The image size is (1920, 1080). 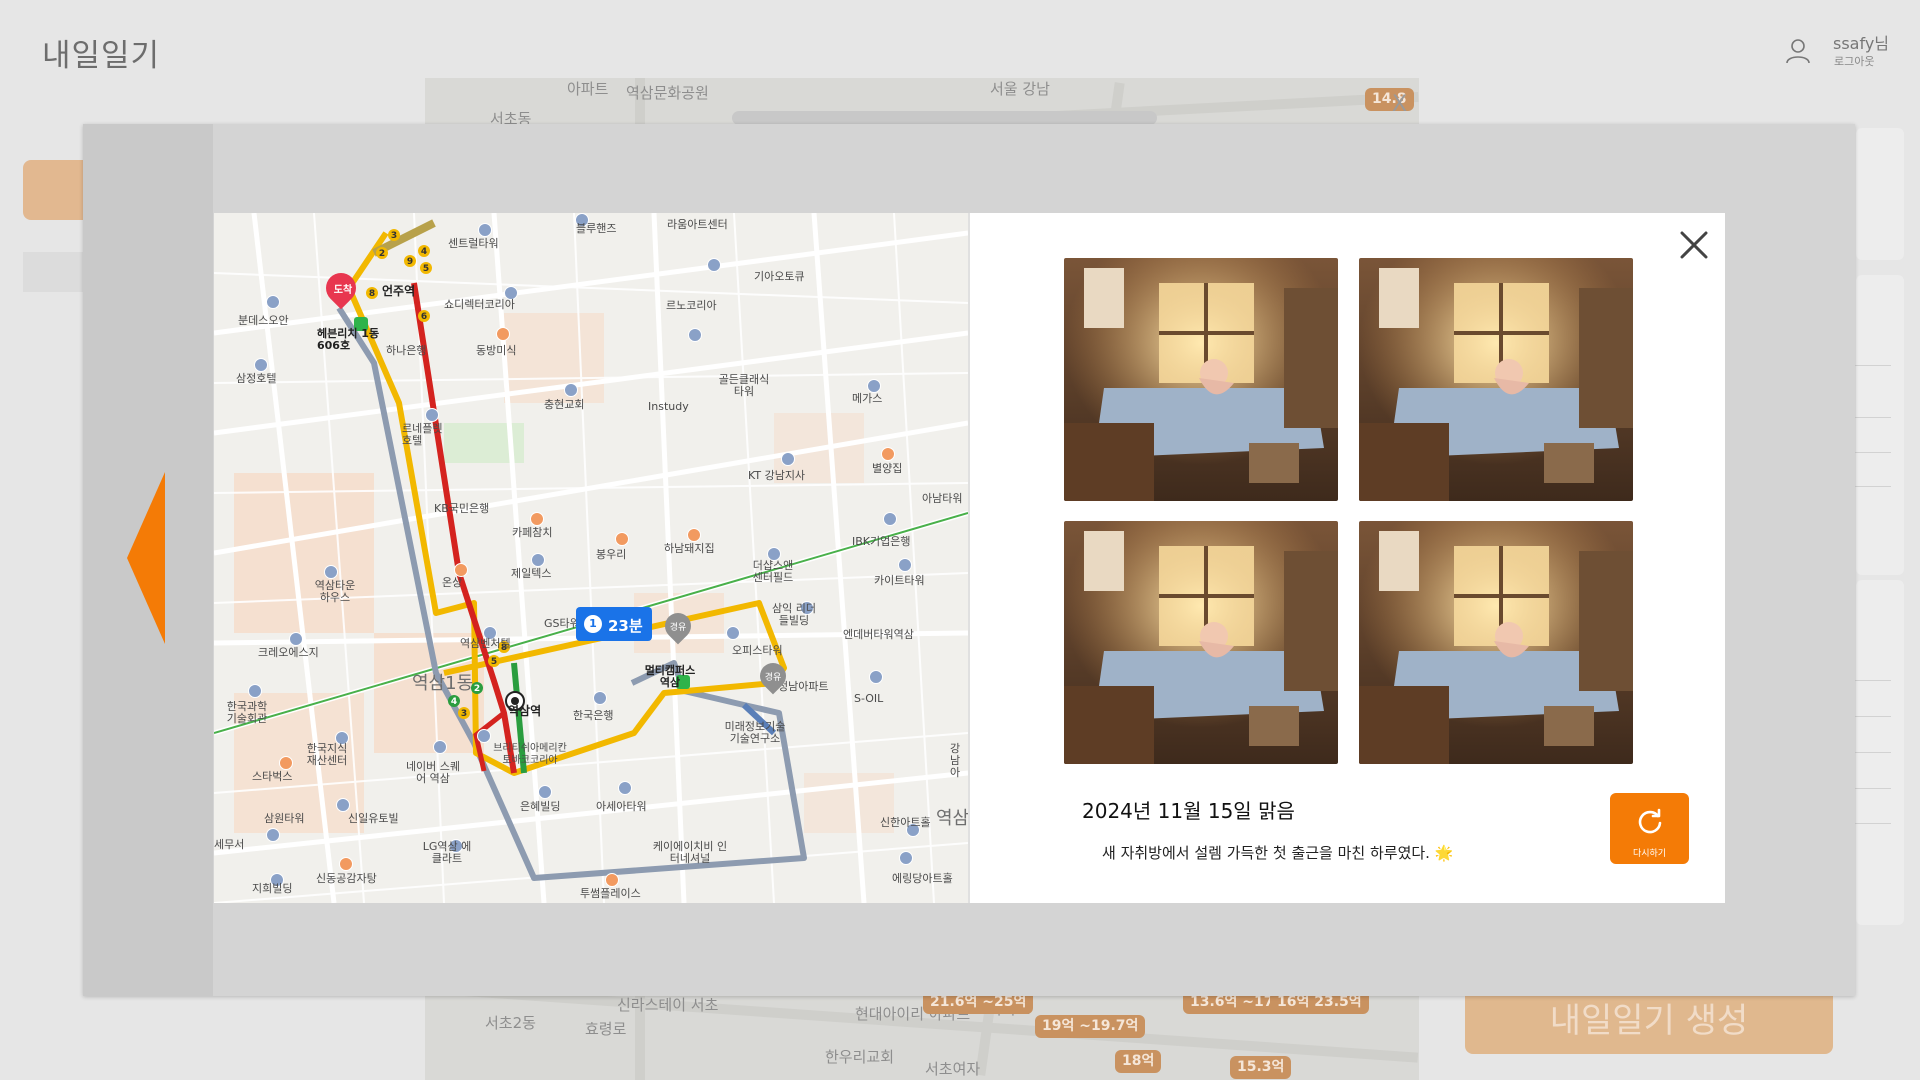 I want to click on map-place-label: 세무서, so click(x=229, y=844).